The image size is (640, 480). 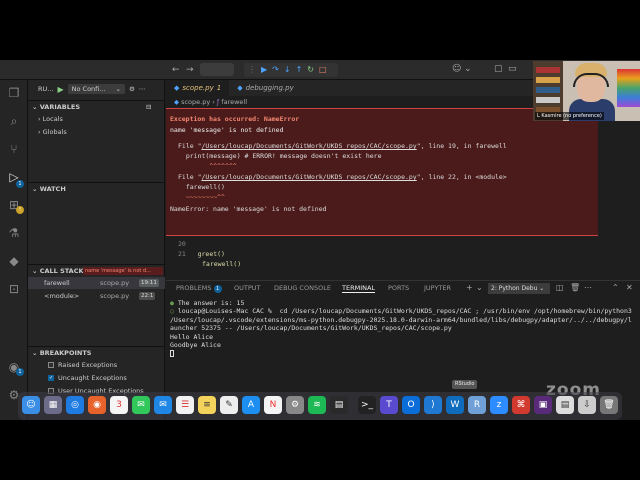 What do you see at coordinates (14, 261) in the screenshot?
I see `python-icon: ◆` at bounding box center [14, 261].